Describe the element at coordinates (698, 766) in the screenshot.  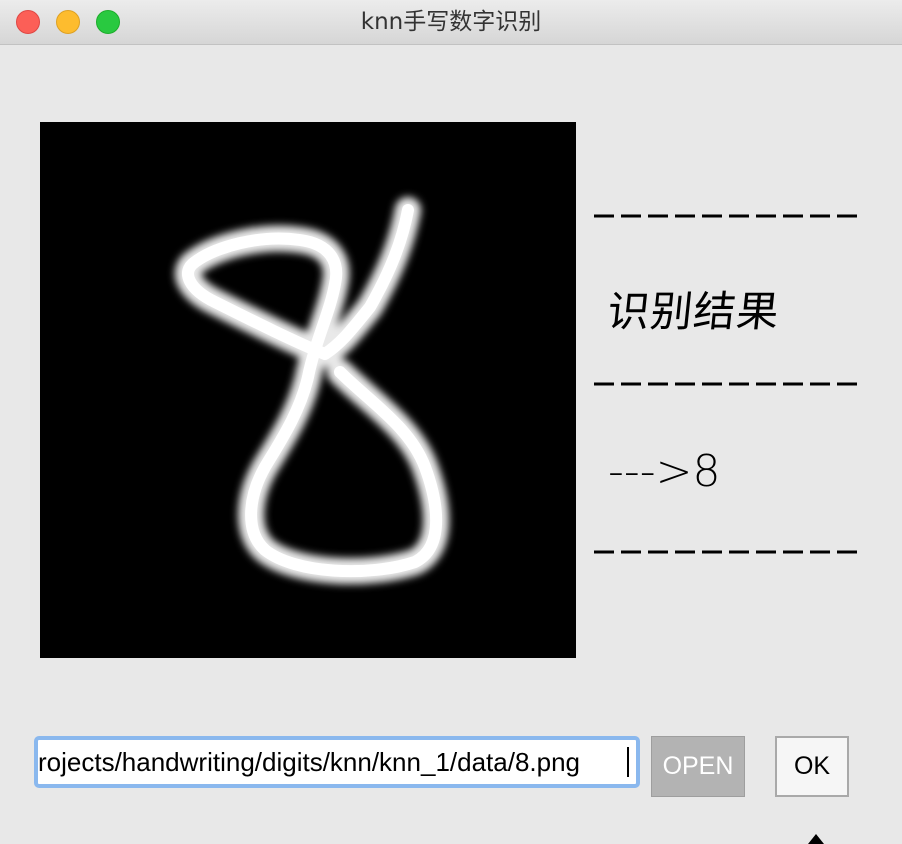
I see `open-button: OPEN` at that location.